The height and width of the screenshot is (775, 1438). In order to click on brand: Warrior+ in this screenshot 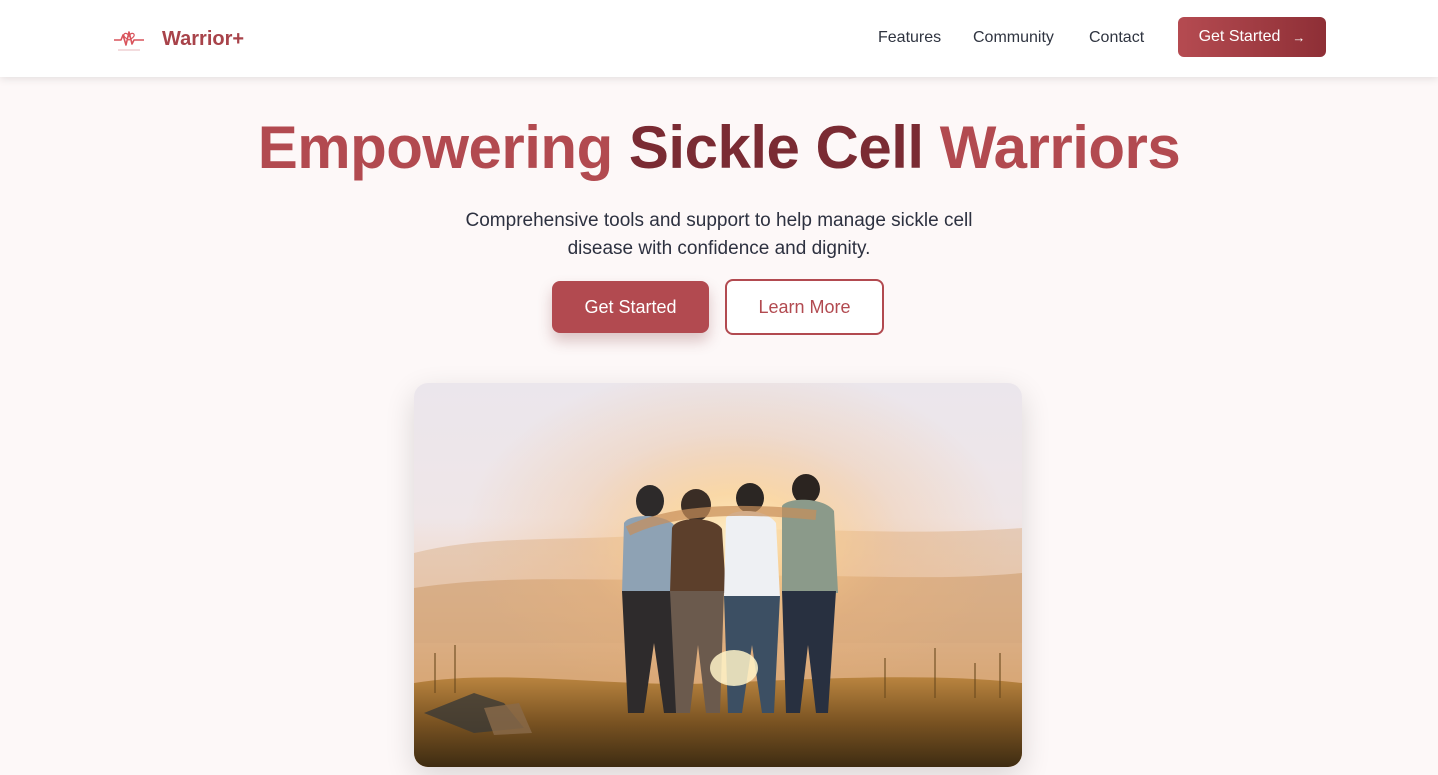, I will do `click(178, 39)`.